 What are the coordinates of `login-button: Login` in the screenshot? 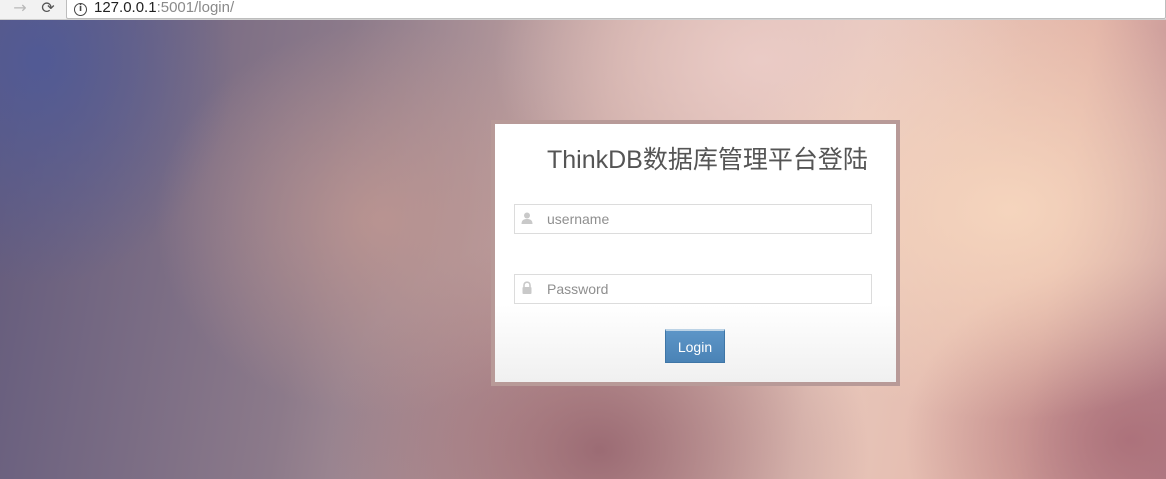 It's located at (695, 346).